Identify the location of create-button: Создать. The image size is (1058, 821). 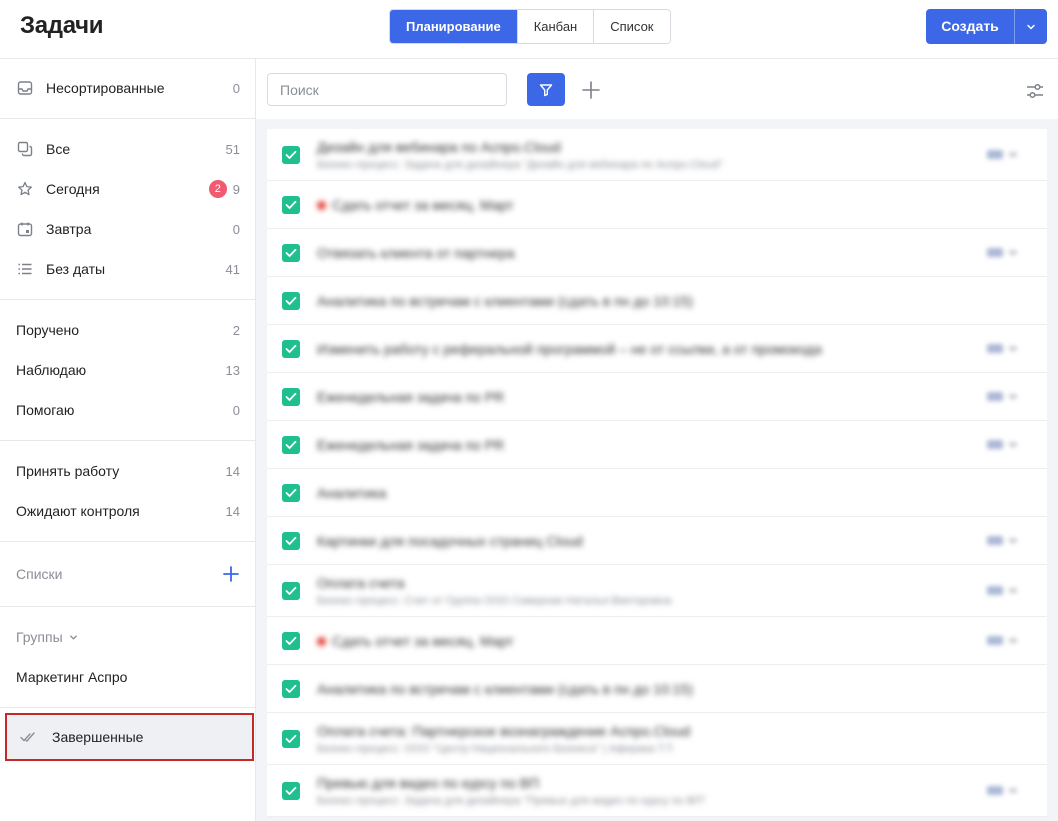
(986, 26).